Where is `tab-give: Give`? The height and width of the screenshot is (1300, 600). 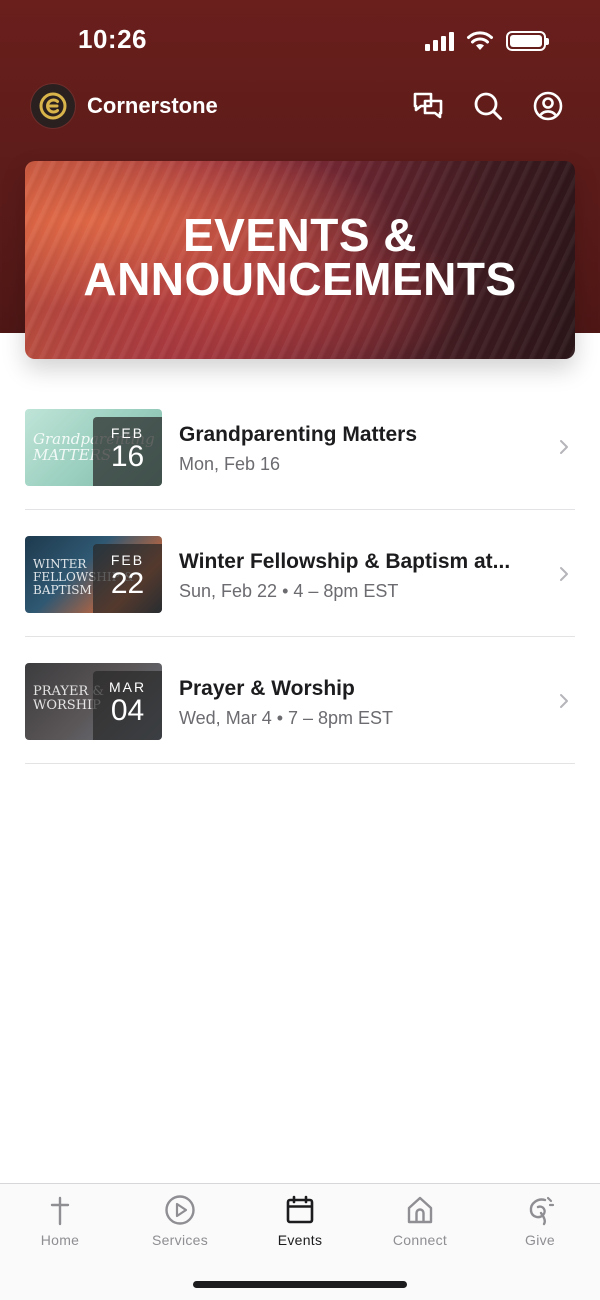
tab-give: Give is located at coordinates (540, 1221).